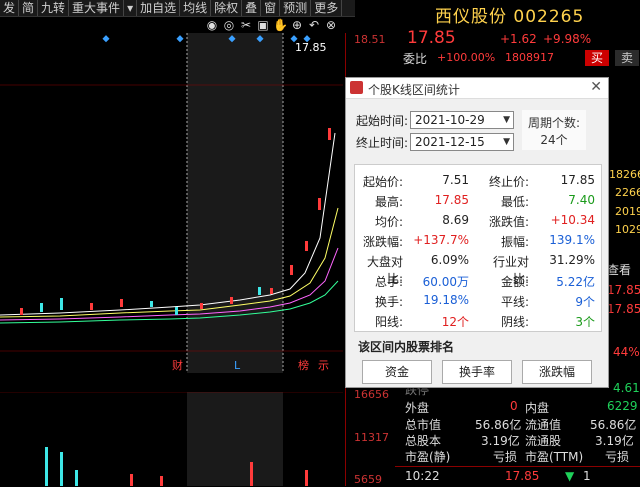 The width and height of the screenshot is (640, 487). What do you see at coordinates (356, 87) in the screenshot?
I see `app-icon` at bounding box center [356, 87].